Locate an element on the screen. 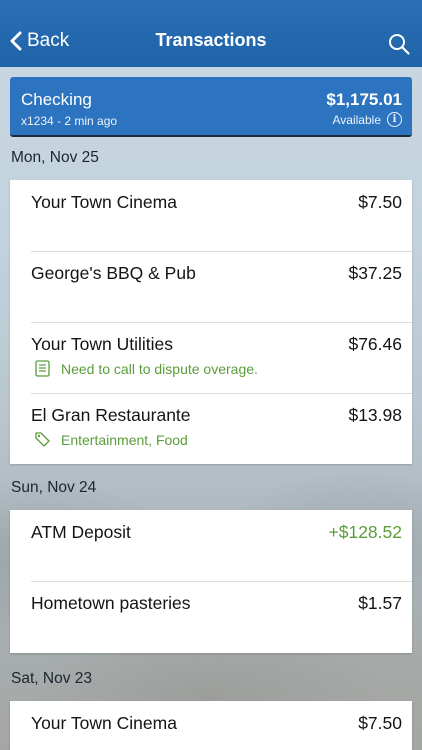 This screenshot has height=750, width=422. transaction-tags: Entertainment, Food is located at coordinates (111, 439).